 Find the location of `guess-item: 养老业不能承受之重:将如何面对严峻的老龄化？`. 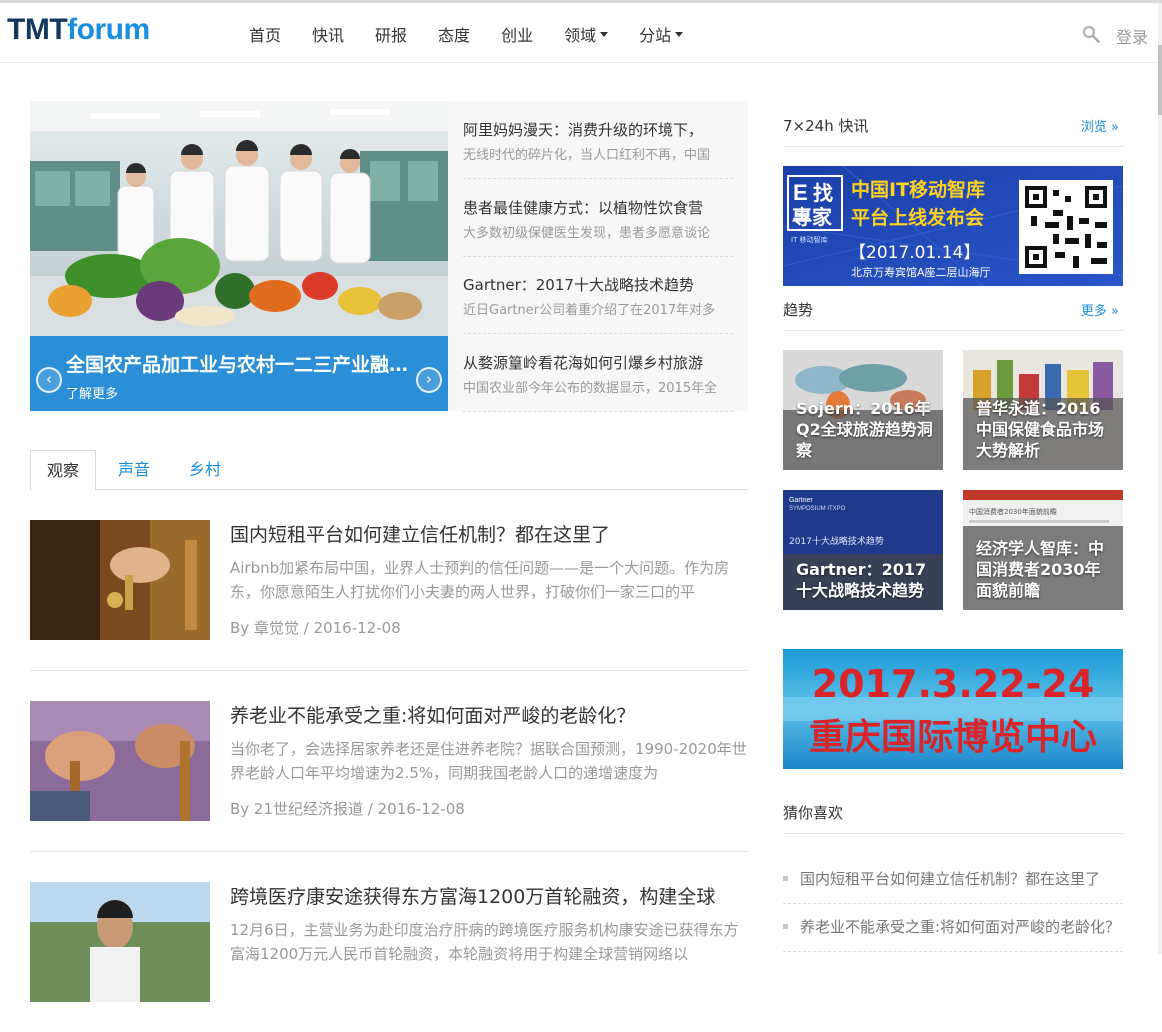

guess-item: 养老业不能承受之重:将如何面对严峻的老龄化？ is located at coordinates (953, 928).